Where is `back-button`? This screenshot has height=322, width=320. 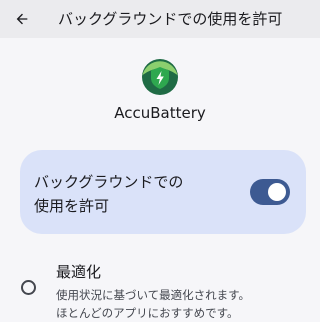
back-button is located at coordinates (22, 19).